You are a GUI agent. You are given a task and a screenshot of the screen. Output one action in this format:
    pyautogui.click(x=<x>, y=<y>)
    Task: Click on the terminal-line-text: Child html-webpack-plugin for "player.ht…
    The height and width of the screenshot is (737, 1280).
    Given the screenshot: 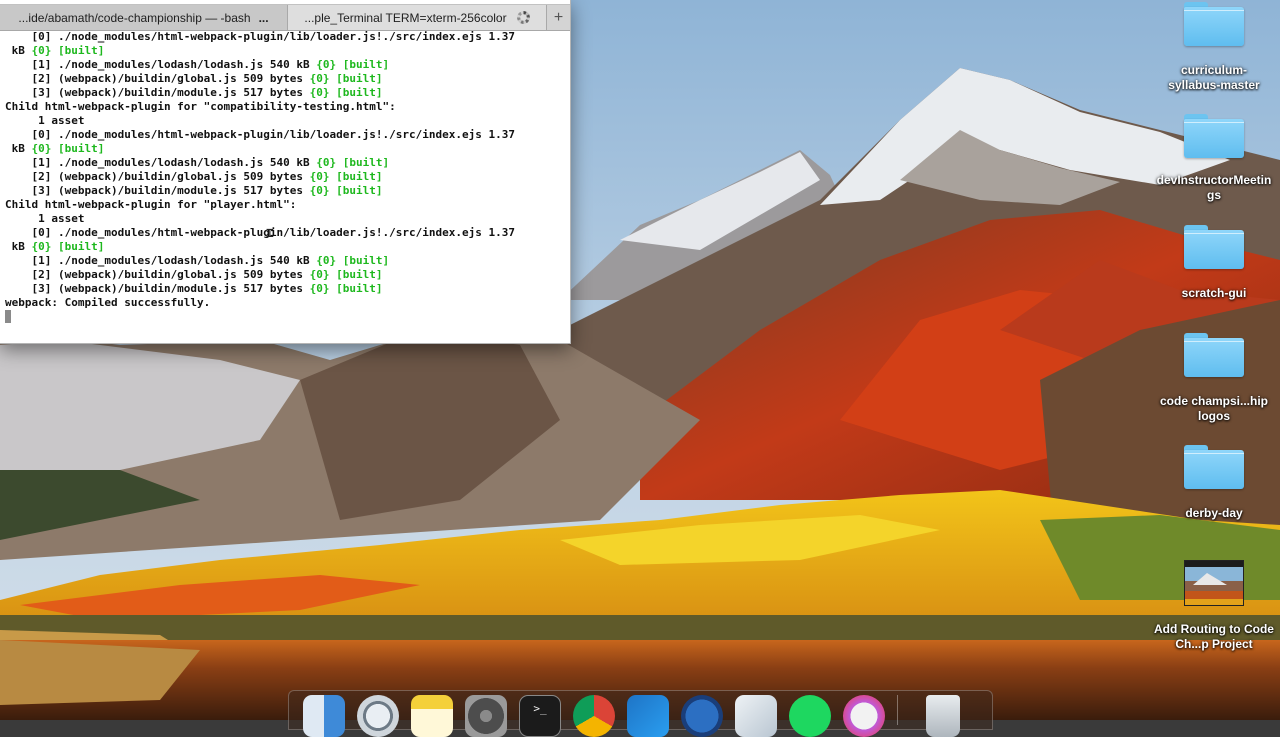 What is the action you would take?
    pyautogui.click(x=151, y=204)
    